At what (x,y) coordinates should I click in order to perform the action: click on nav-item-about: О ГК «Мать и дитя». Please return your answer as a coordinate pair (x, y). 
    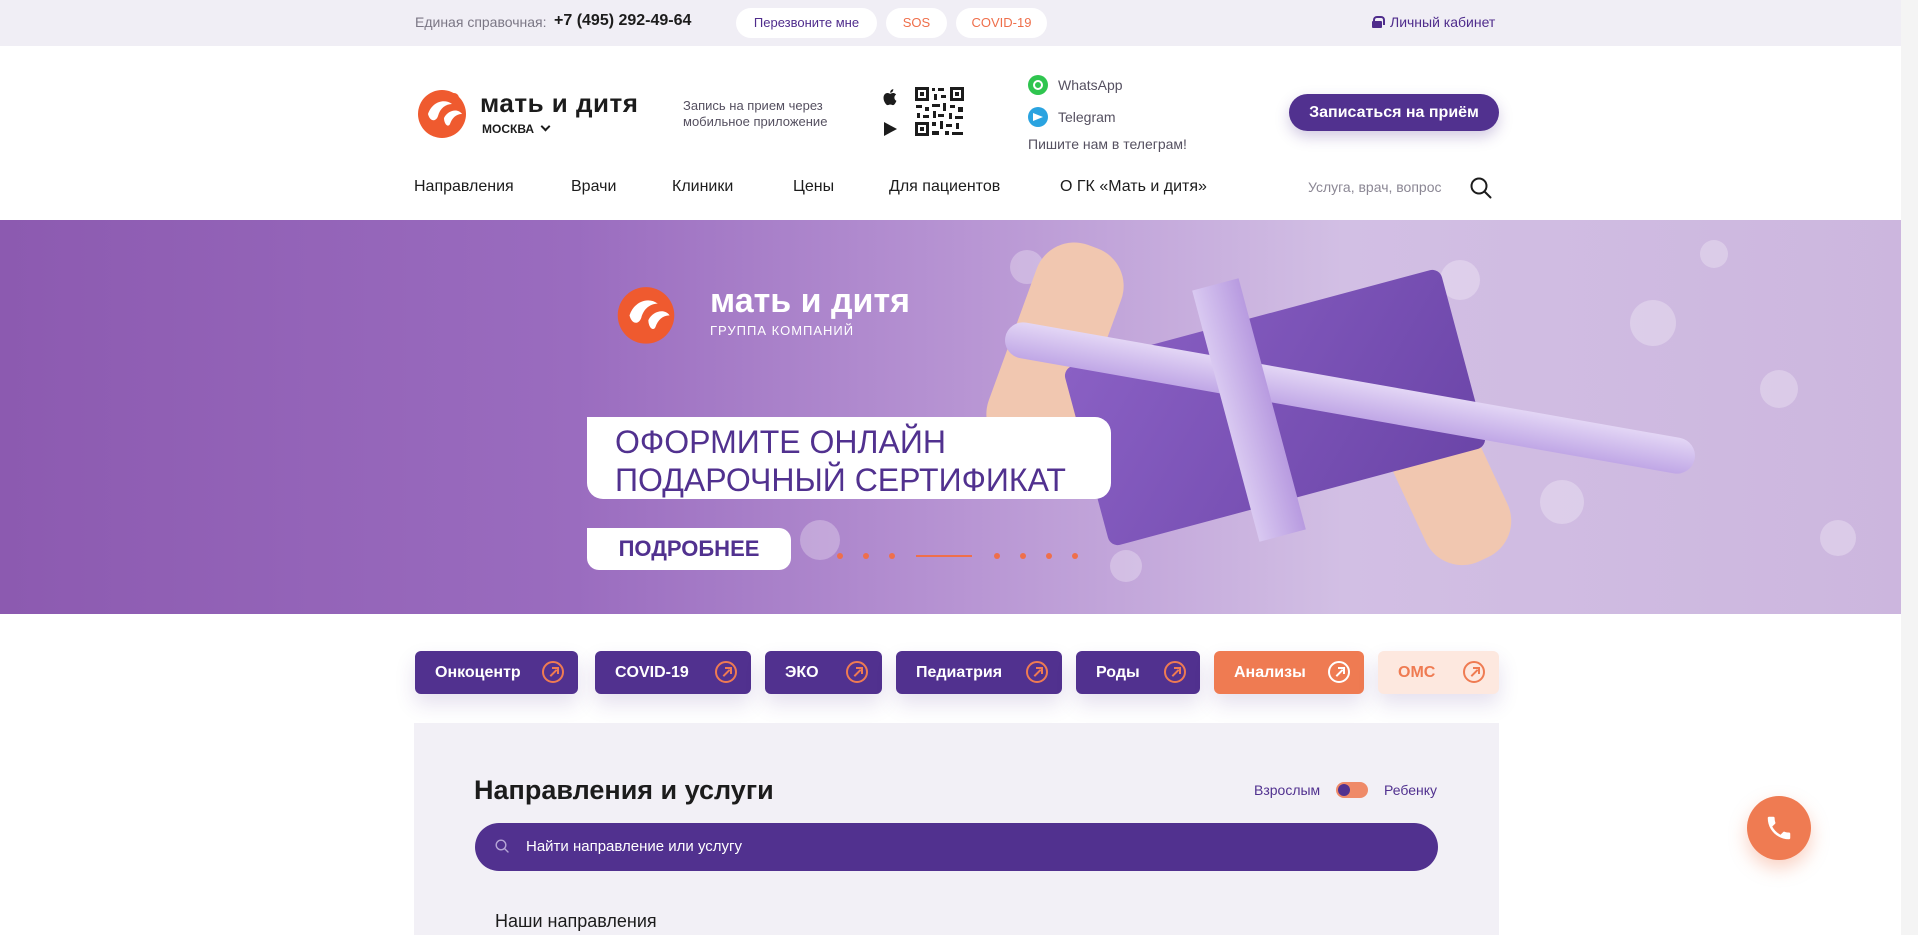
    Looking at the image, I should click on (1133, 187).